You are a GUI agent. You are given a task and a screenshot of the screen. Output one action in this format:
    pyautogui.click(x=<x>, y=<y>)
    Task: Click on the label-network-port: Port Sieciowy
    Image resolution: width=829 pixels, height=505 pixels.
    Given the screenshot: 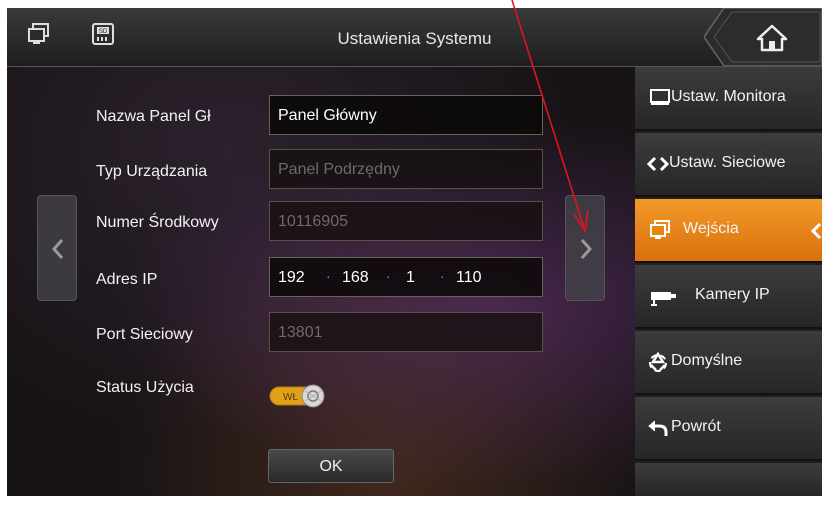 What is the action you would take?
    pyautogui.click(x=144, y=334)
    